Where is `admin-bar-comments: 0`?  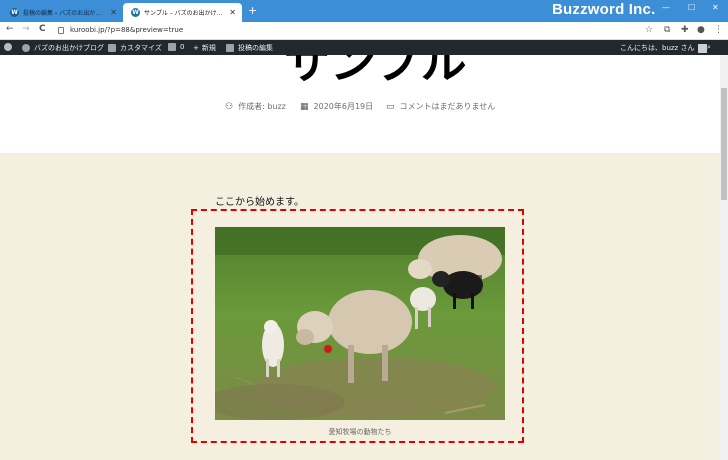
admin-bar-comments: 0 is located at coordinates (176, 47).